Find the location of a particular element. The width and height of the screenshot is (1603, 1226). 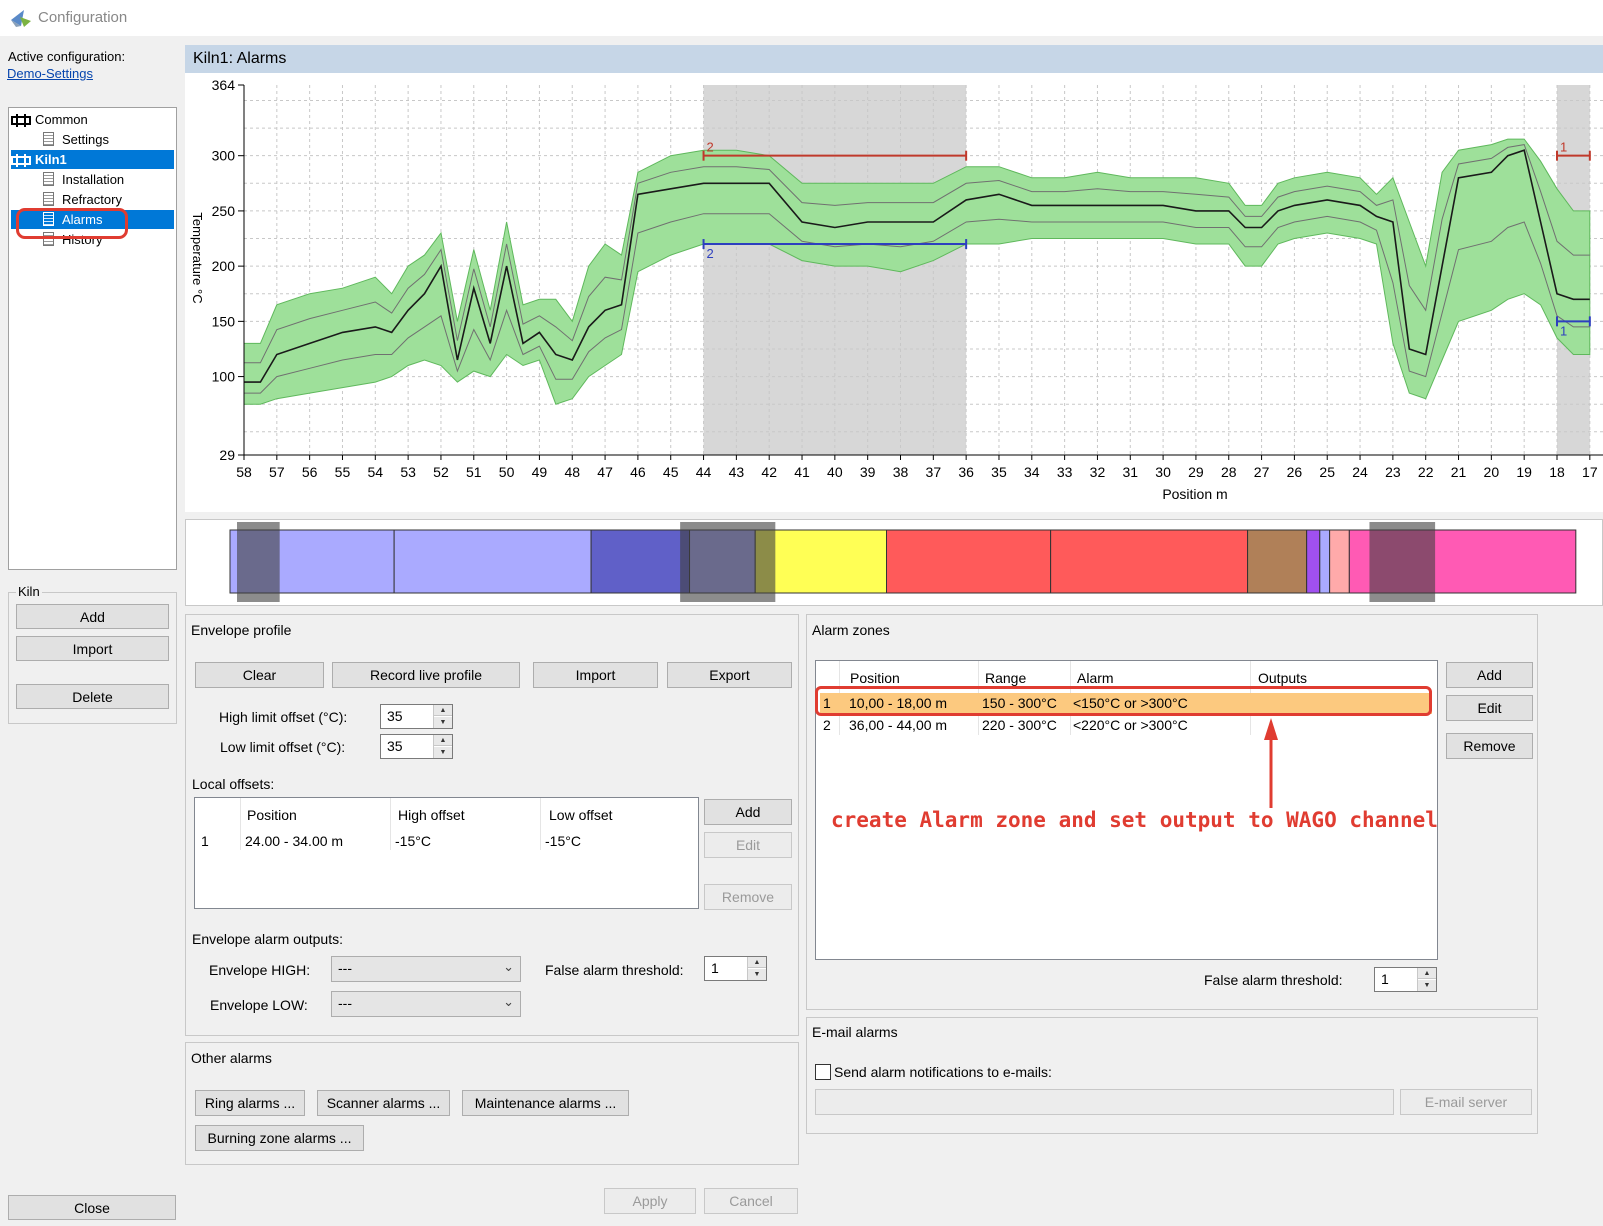

tree-item-settings: Settings is located at coordinates (76, 139).